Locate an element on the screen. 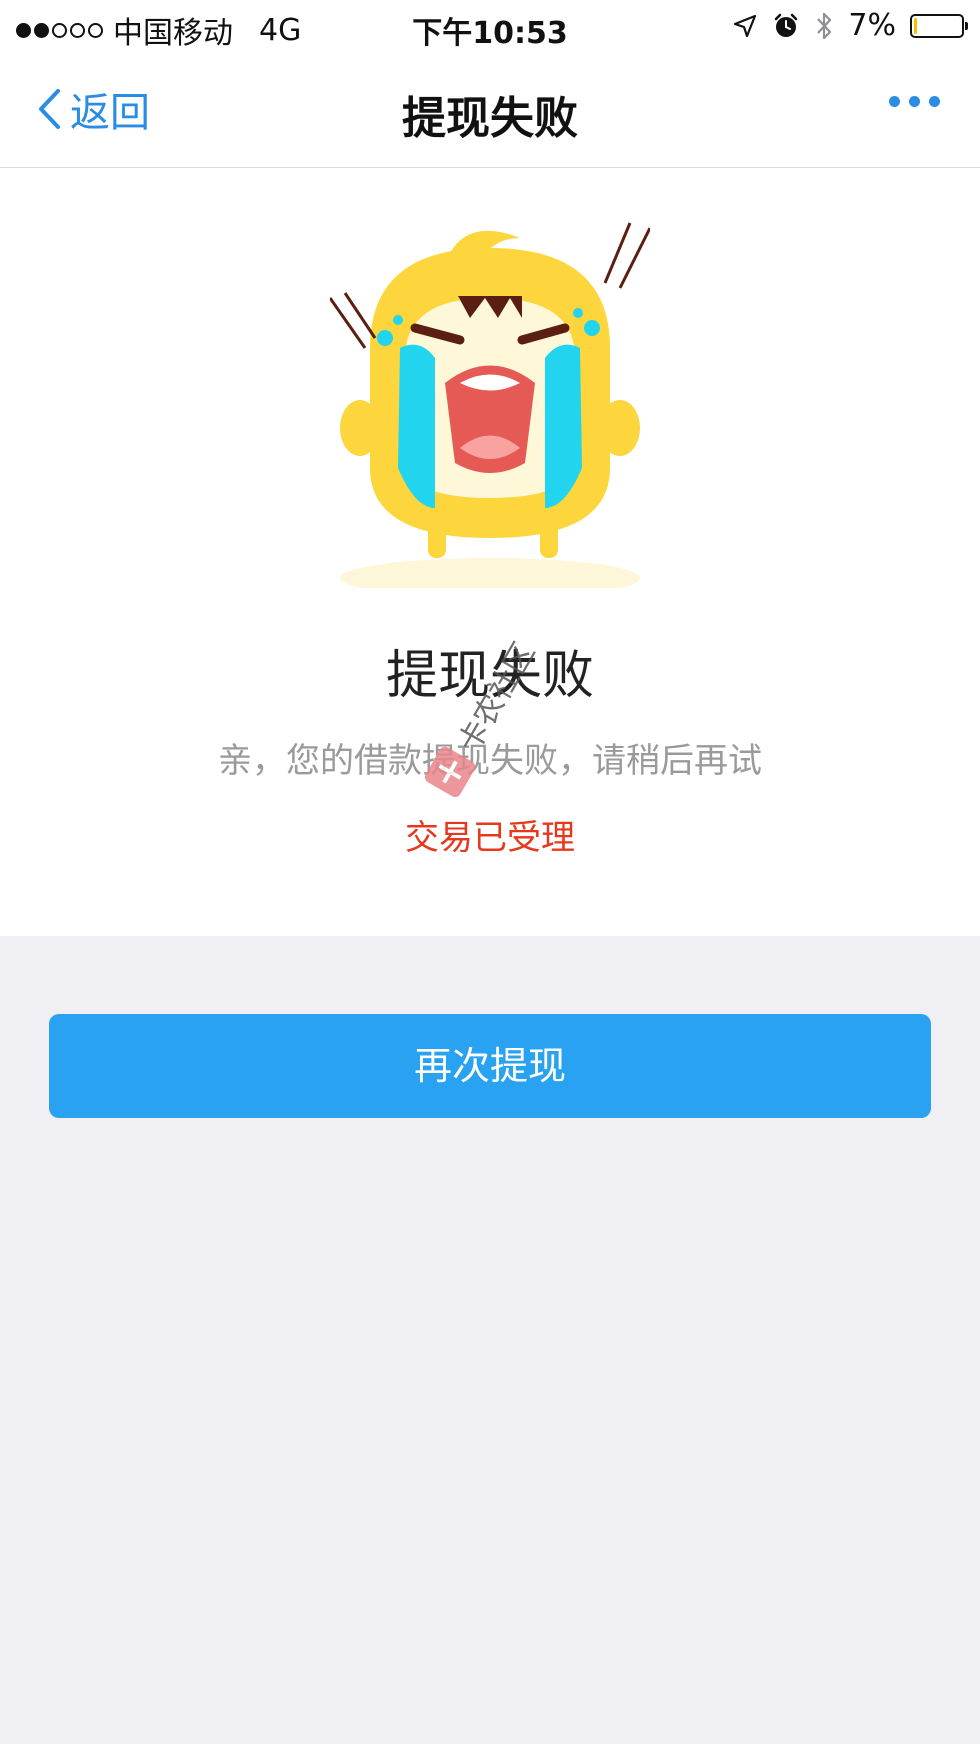 The width and height of the screenshot is (980, 1744). status-right: 7% is located at coordinates (850, 25).